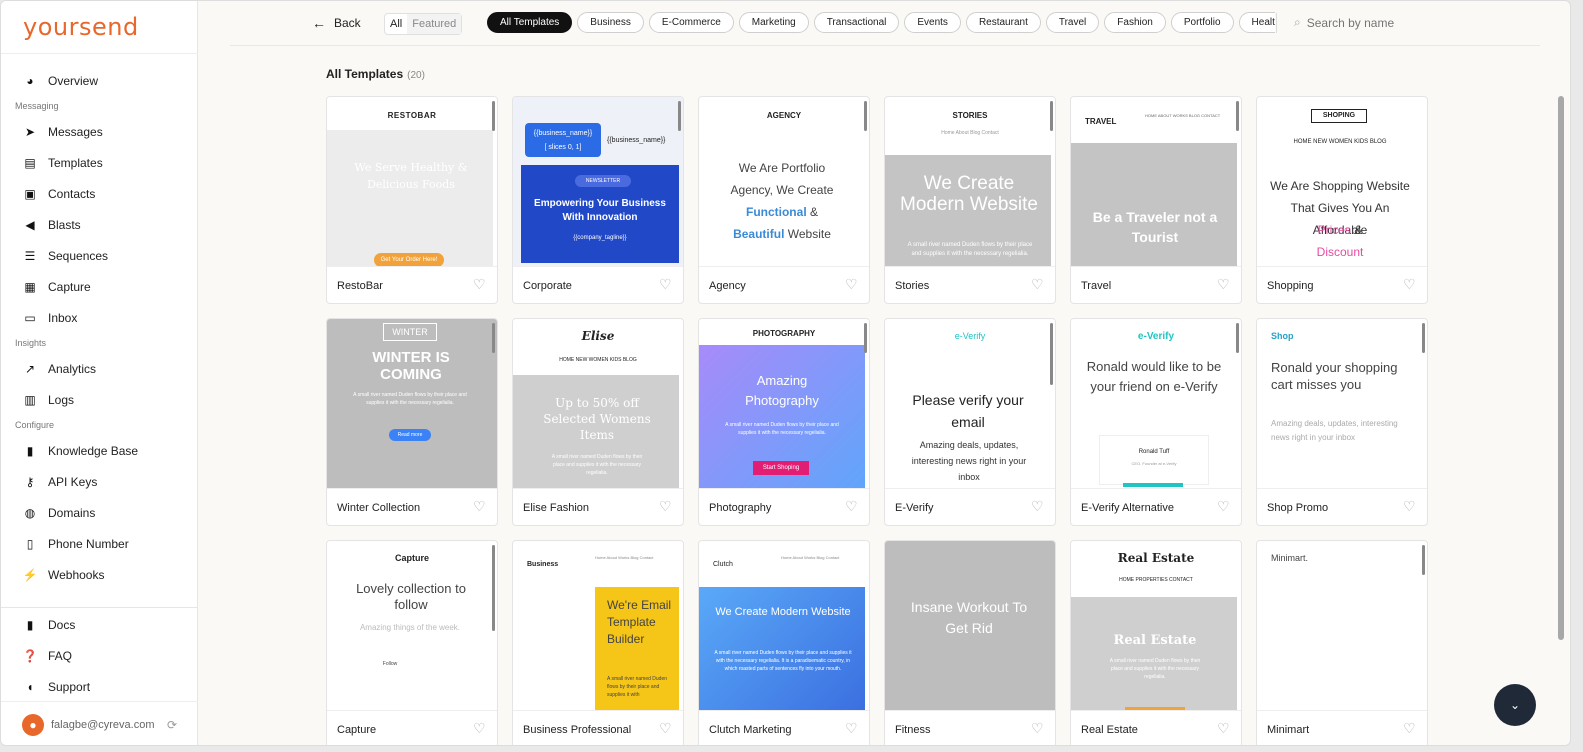  Describe the element at coordinates (1561, 368) in the screenshot. I see `main-scrollbar` at that location.